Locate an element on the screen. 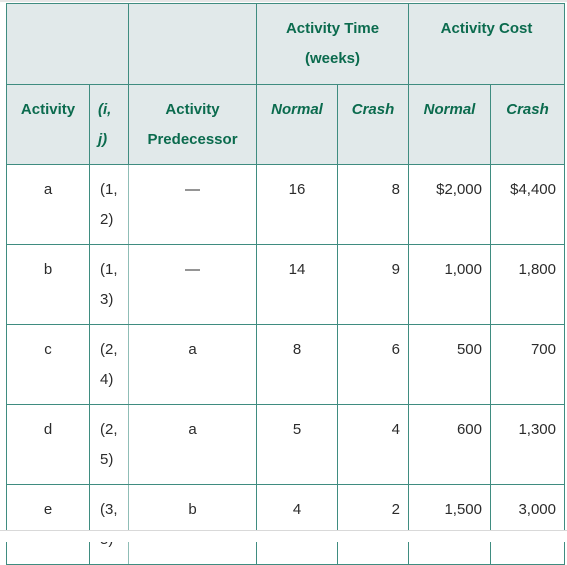 The width and height of the screenshot is (567, 565). table-row: a (1, 2) — 16 8 $2,000 $4,400 is located at coordinates (285, 204).